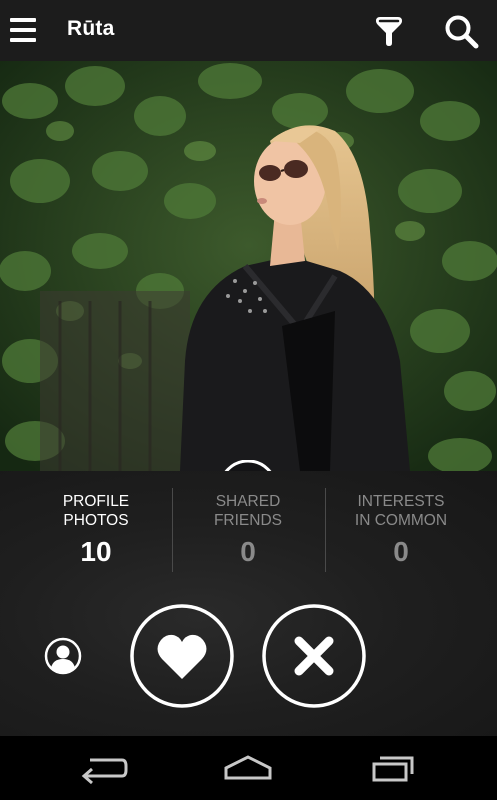 The width and height of the screenshot is (497, 800). I want to click on heart-icon, so click(182, 656).